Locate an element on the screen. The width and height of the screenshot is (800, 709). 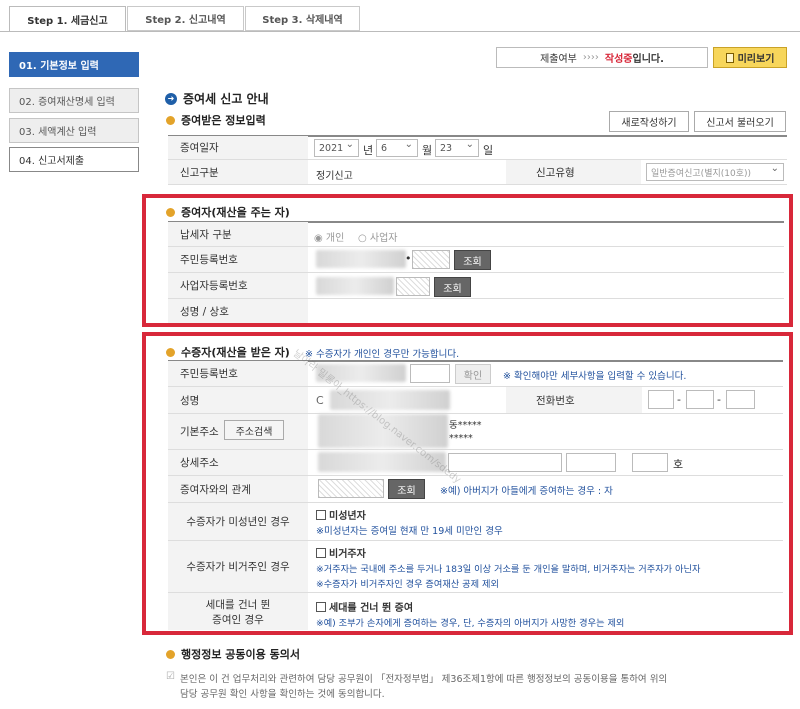
sidebar-item-basic-info: 01. 기본정보 입력 is located at coordinates (74, 64).